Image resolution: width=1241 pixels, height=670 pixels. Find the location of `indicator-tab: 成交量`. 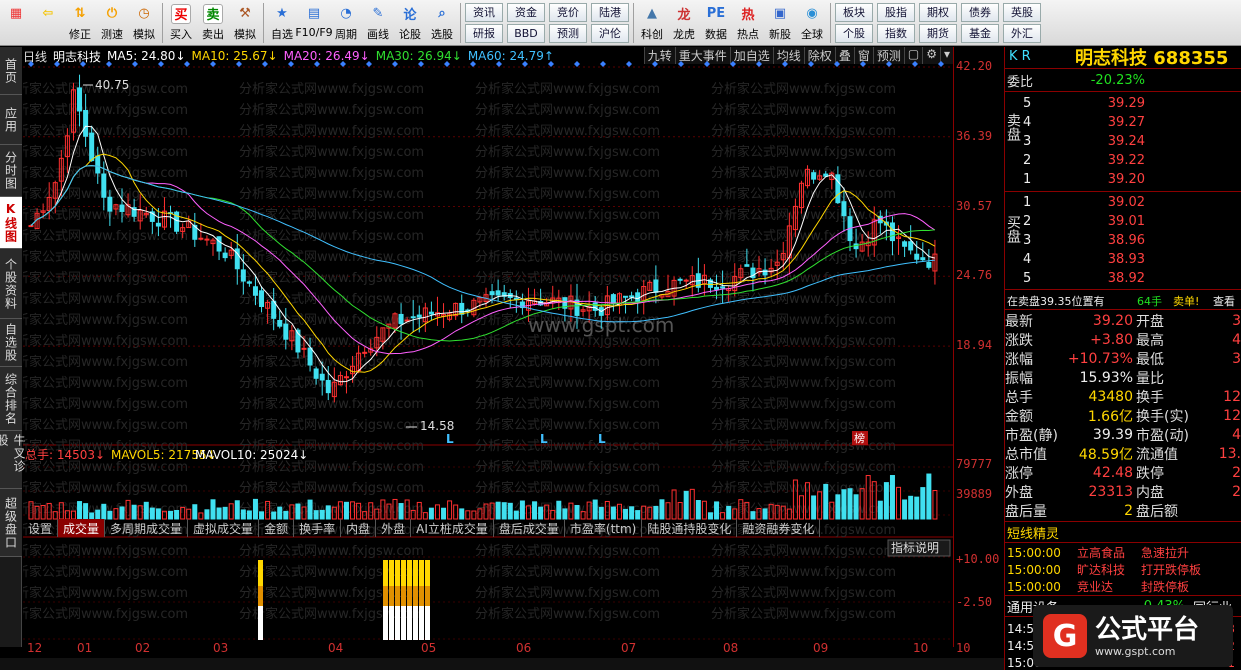

indicator-tab: 成交量 is located at coordinates (82, 528).